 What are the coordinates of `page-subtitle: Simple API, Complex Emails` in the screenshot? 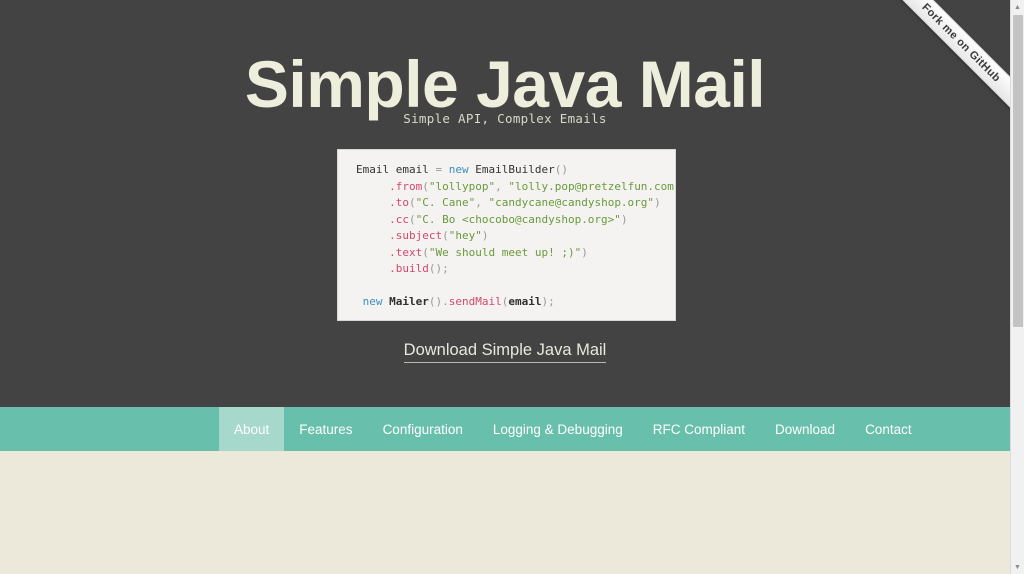 It's located at (505, 119).